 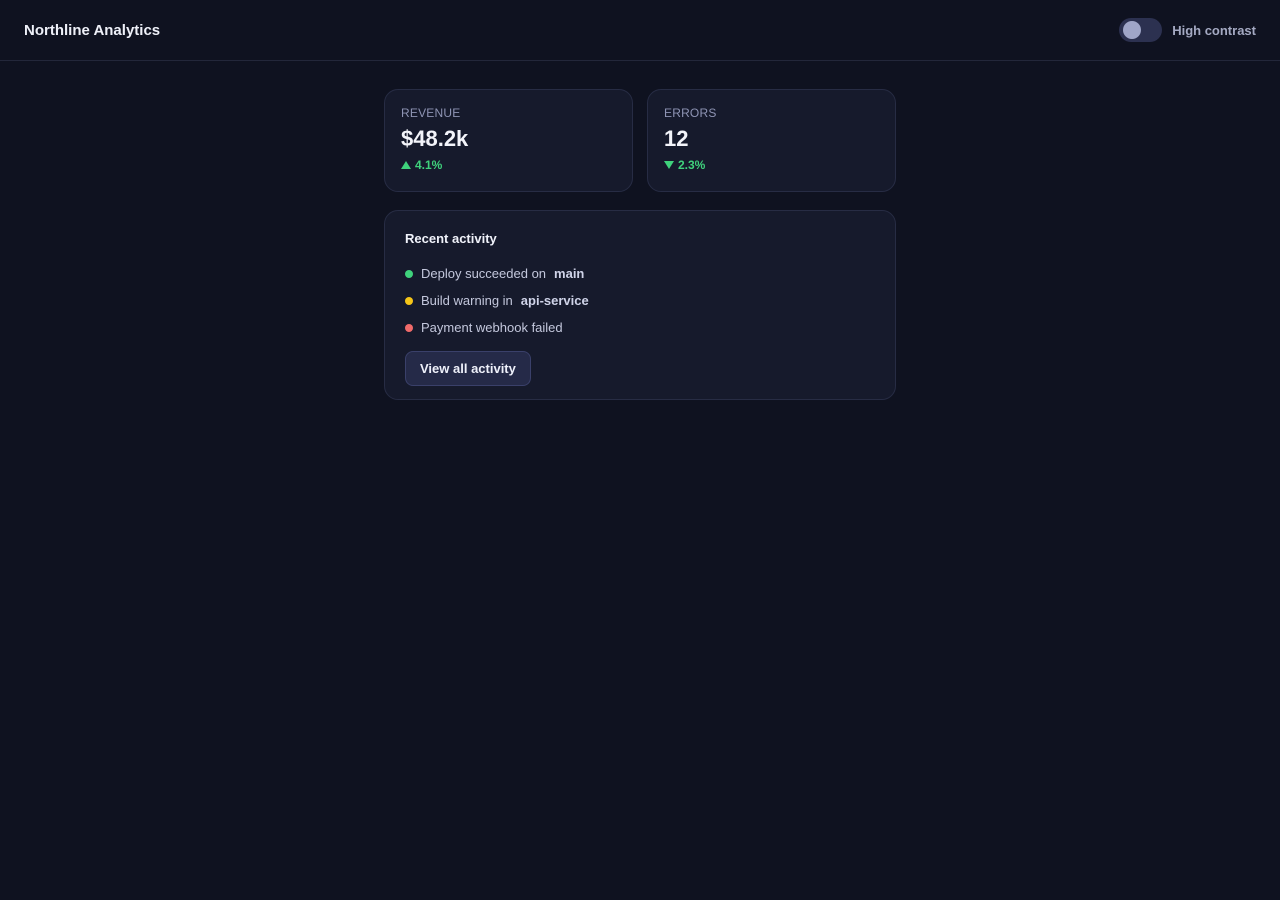 I want to click on activity-text: Payment webhook failed, so click(x=492, y=327).